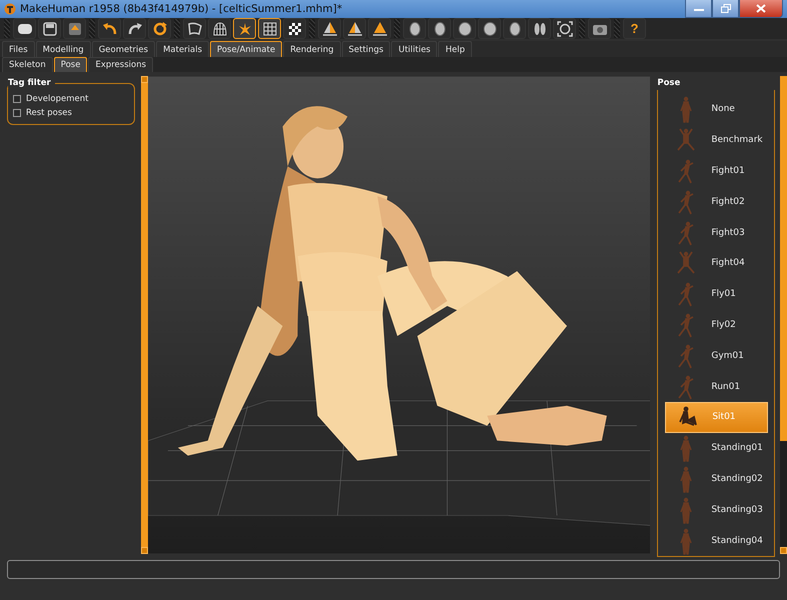 The height and width of the screenshot is (600, 787). What do you see at coordinates (716, 171) in the screenshot?
I see `pose-item: Fight01` at bounding box center [716, 171].